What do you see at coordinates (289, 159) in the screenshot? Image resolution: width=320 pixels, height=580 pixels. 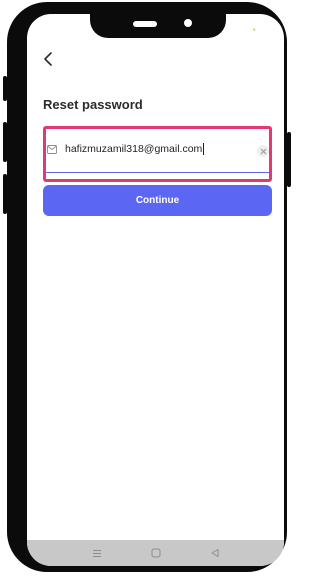 I see `power-button-right` at bounding box center [289, 159].